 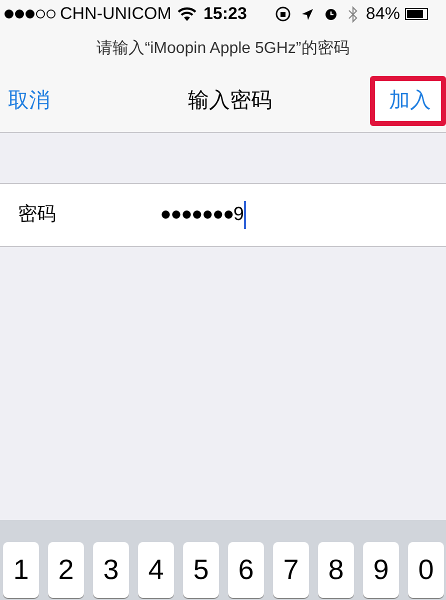 What do you see at coordinates (307, 14) in the screenshot?
I see `location-arrow-icon` at bounding box center [307, 14].